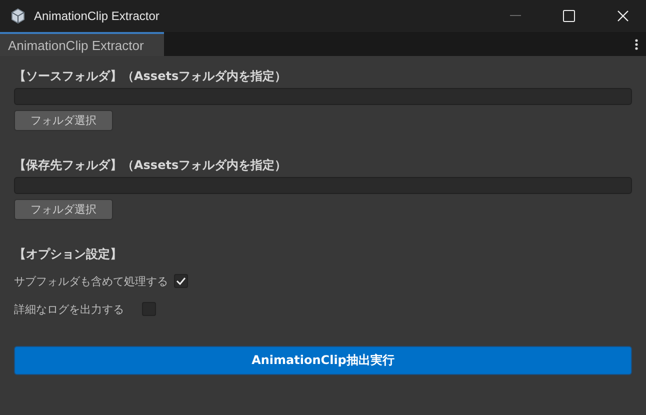 This screenshot has height=415, width=646. I want to click on close-icon, so click(623, 16).